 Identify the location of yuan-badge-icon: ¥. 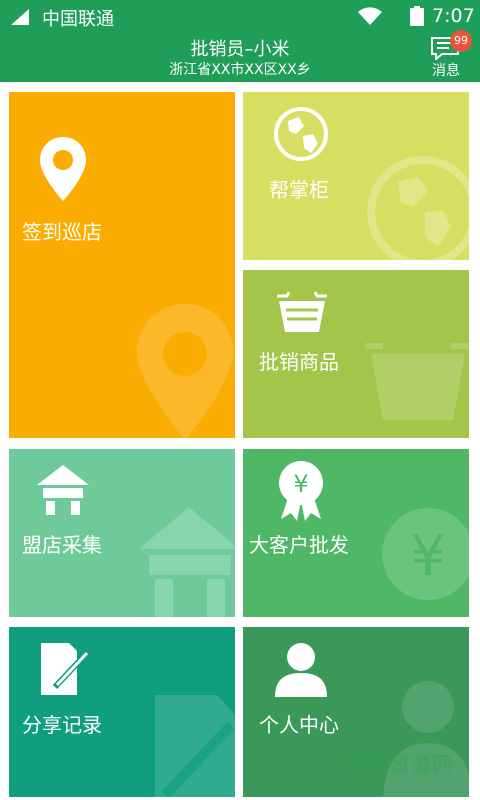
(301, 491).